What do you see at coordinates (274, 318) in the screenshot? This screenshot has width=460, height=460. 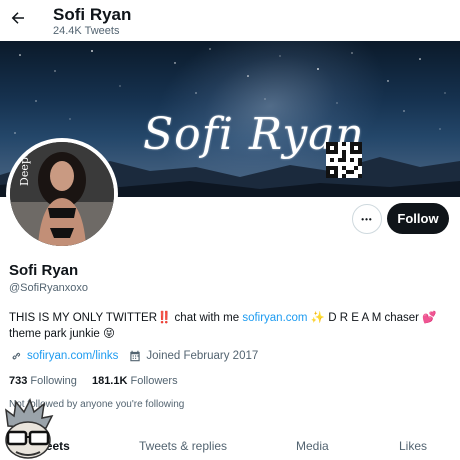 I see `bio-link: sofiryan.com` at bounding box center [274, 318].